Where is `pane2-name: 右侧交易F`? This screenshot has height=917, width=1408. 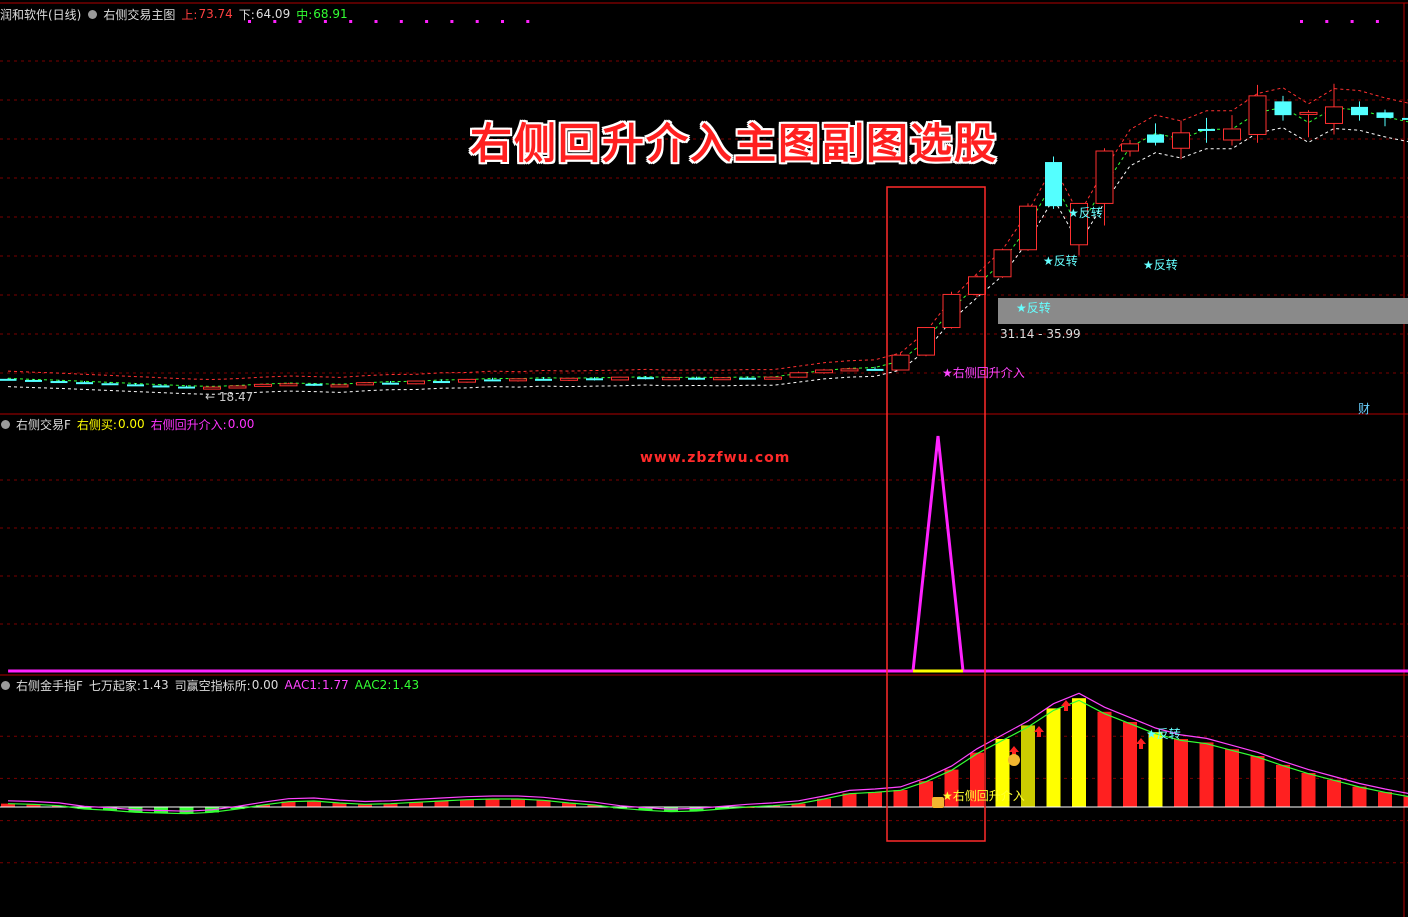 pane2-name: 右侧交易F is located at coordinates (43, 424).